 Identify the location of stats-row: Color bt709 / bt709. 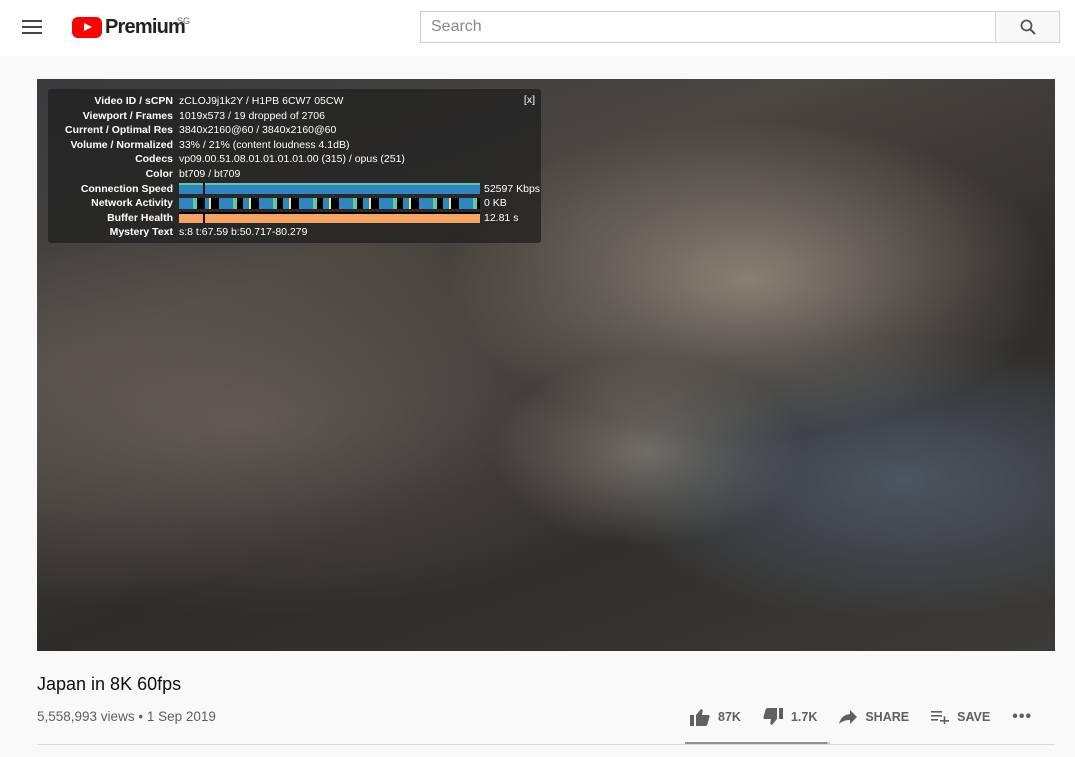
(144, 174).